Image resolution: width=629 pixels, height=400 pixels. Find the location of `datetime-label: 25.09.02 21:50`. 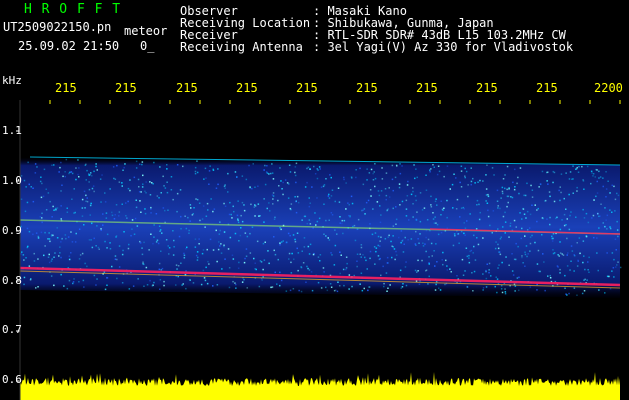

datetime-label: 25.09.02 21:50 is located at coordinates (69, 46).